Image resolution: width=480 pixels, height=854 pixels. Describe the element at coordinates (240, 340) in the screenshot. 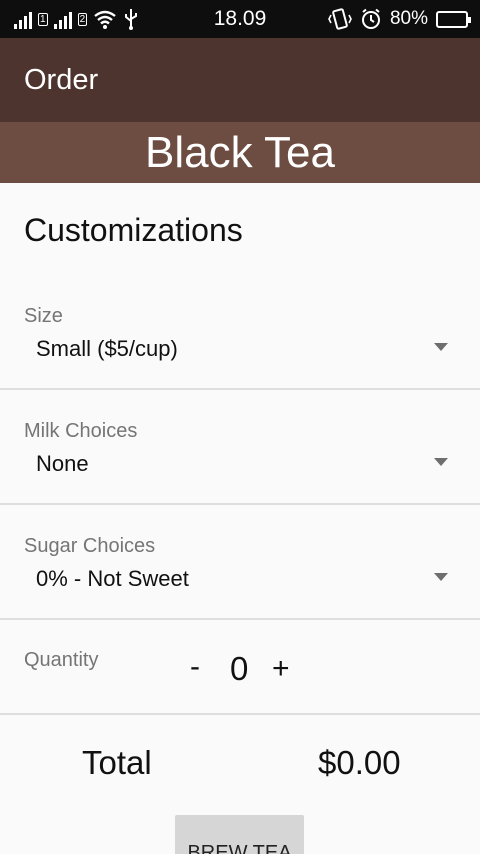

I see `size-dropdown: Size Small ($5/cup)` at that location.